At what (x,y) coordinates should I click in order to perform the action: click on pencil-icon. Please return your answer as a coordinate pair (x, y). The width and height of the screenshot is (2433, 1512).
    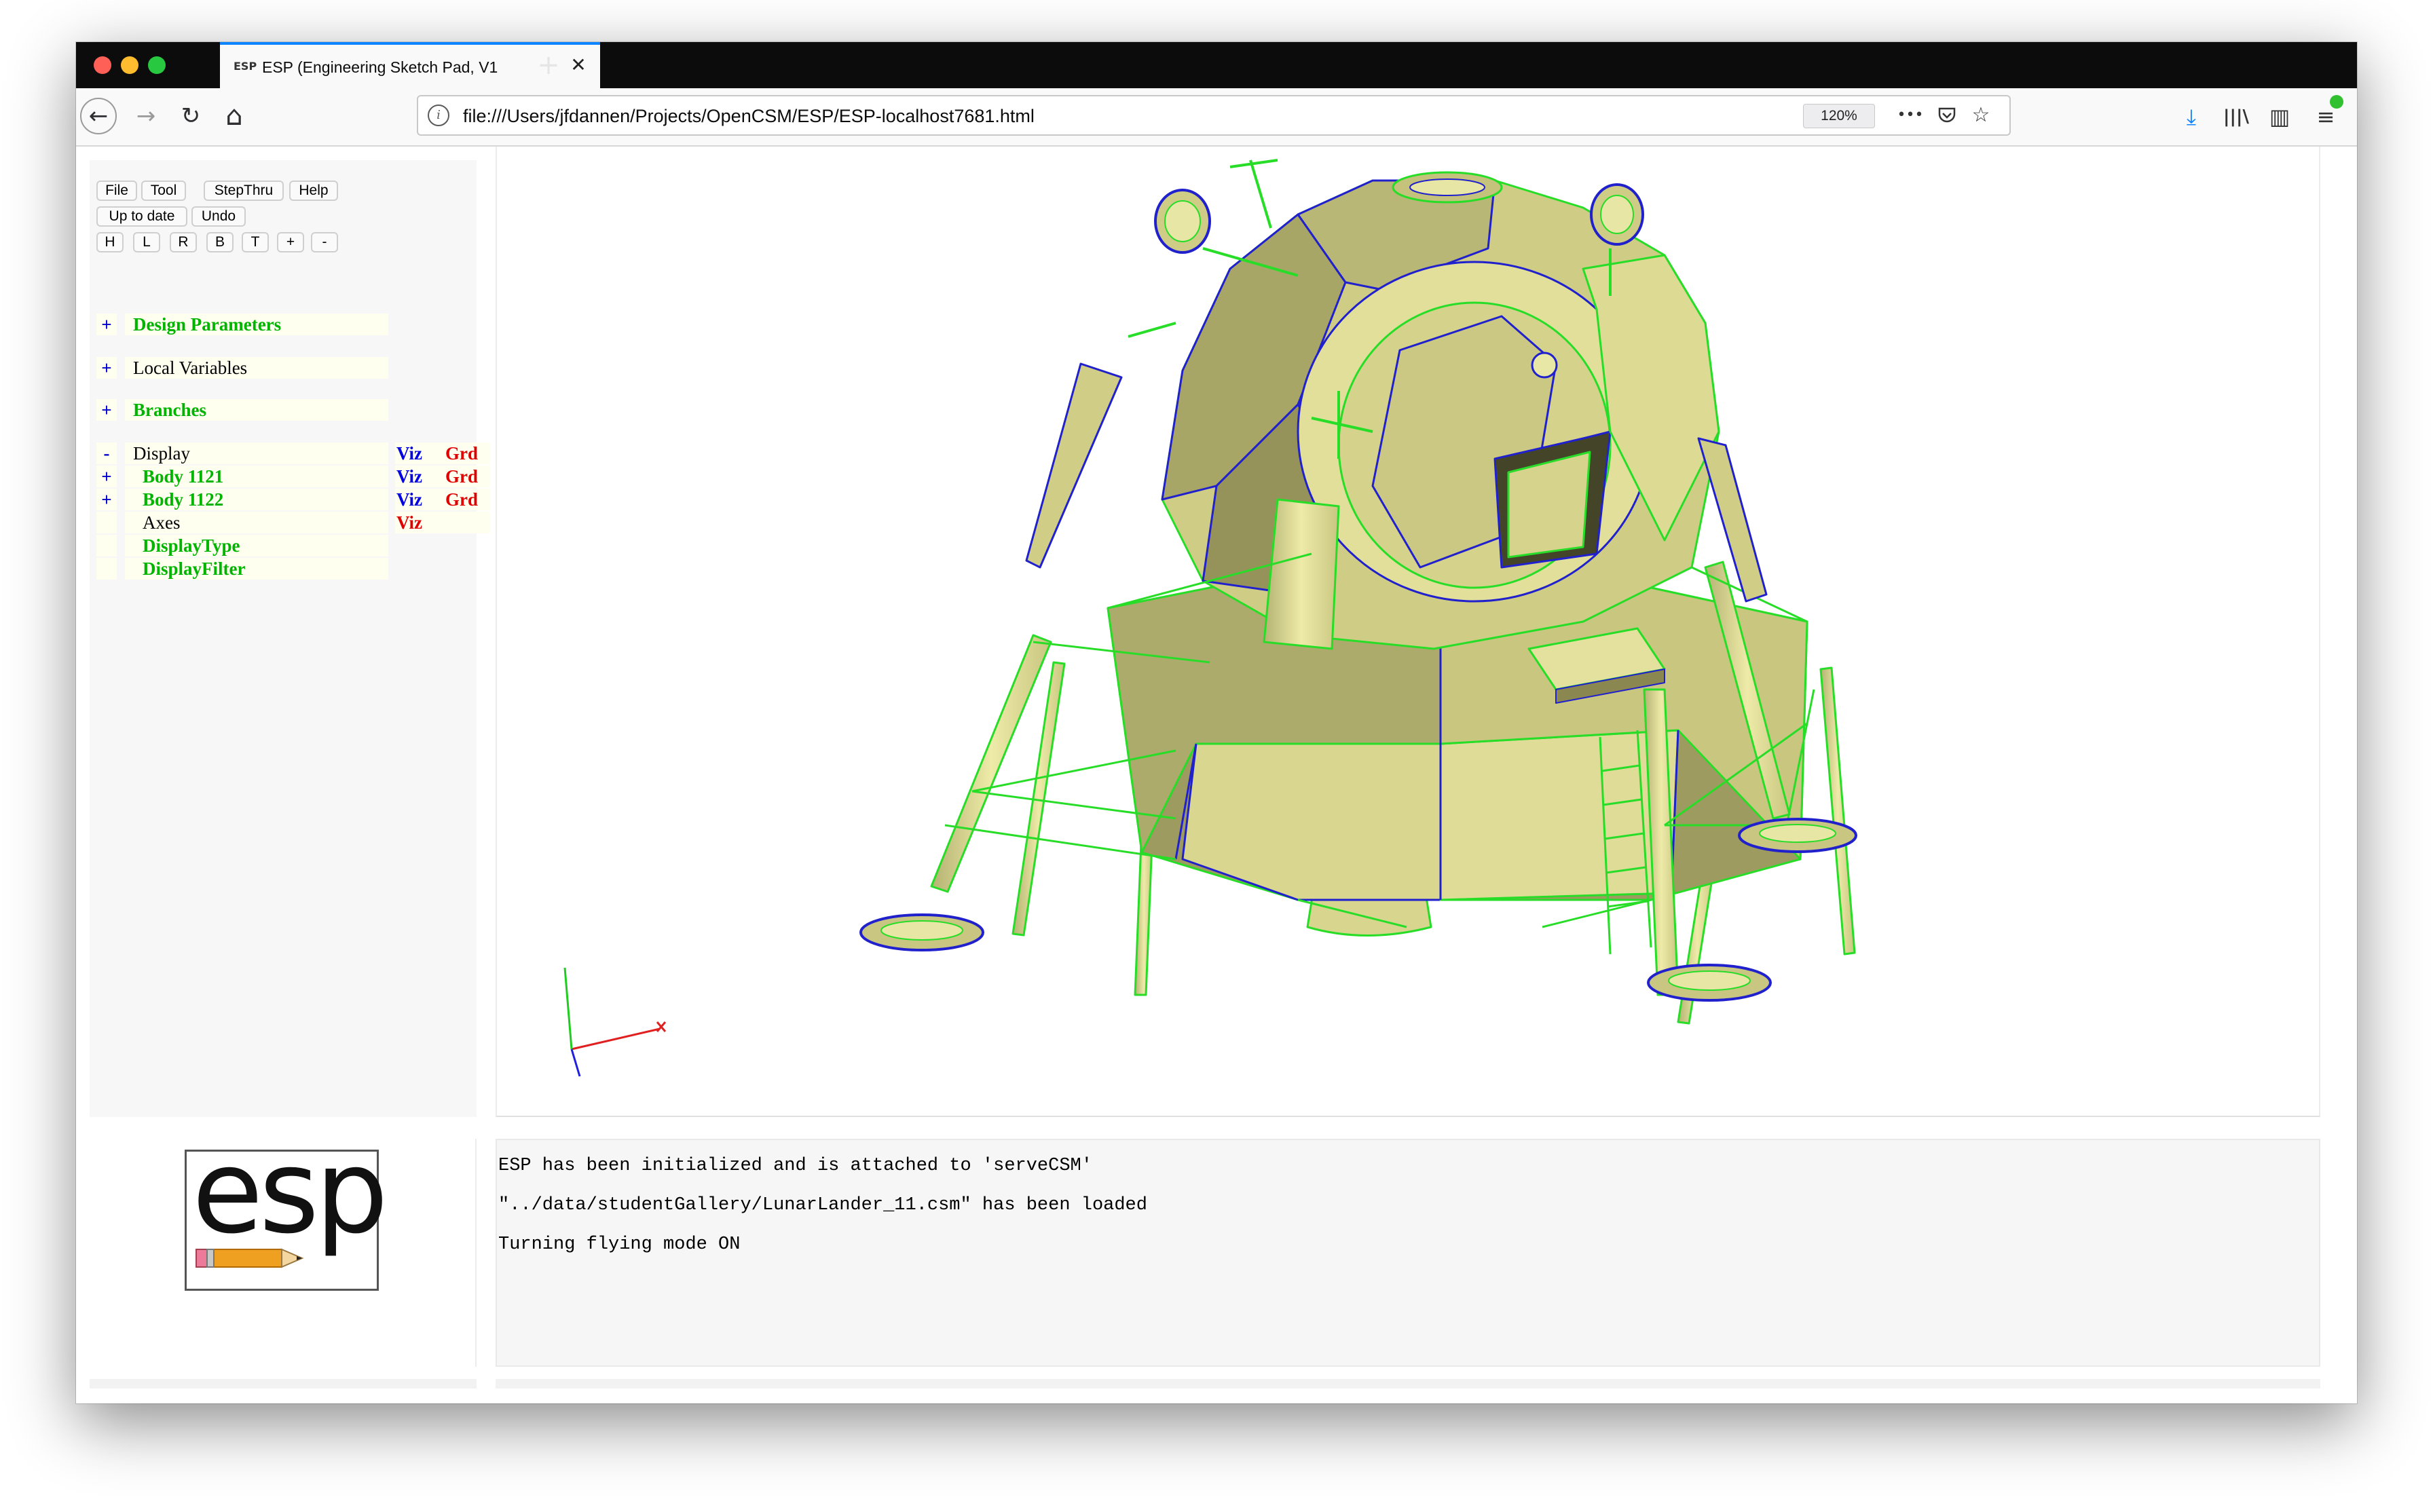
    Looking at the image, I should click on (250, 1258).